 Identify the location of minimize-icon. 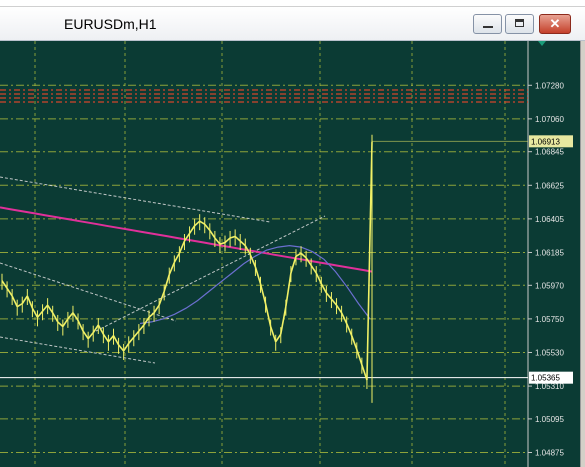
(488, 27).